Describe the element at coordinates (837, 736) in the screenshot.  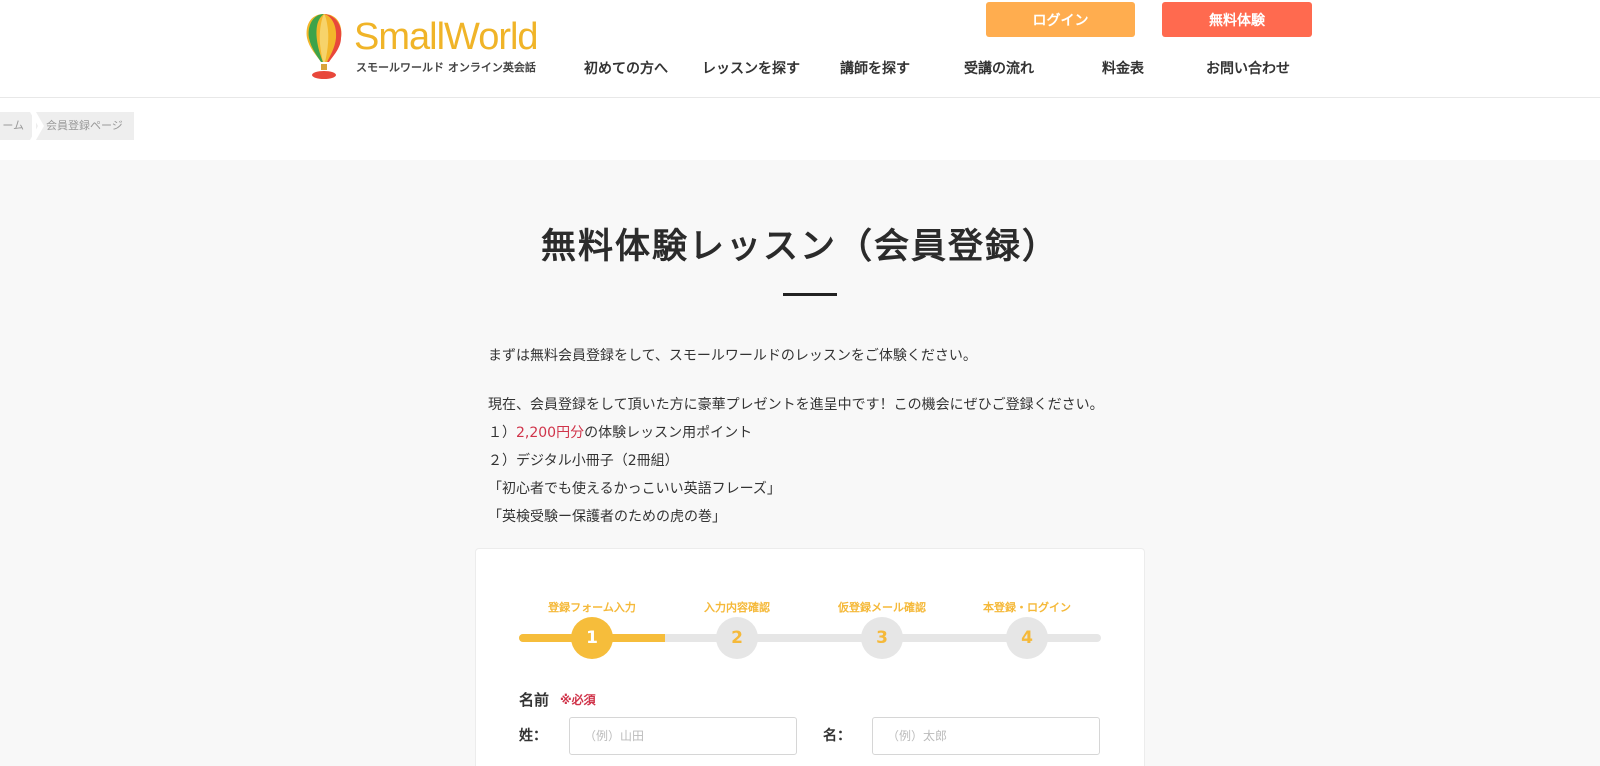
I see `first-name-label: 名：` at that location.